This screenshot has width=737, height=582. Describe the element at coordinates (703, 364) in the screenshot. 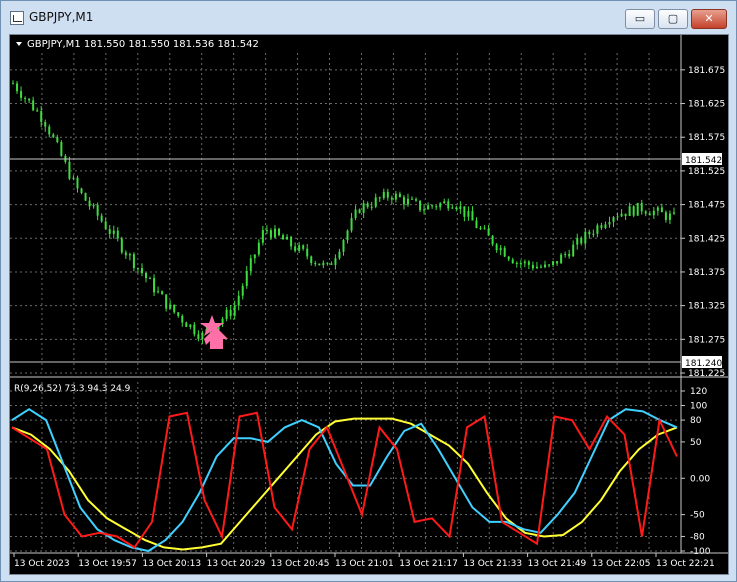

I see `low-price-label: 181.240` at that location.